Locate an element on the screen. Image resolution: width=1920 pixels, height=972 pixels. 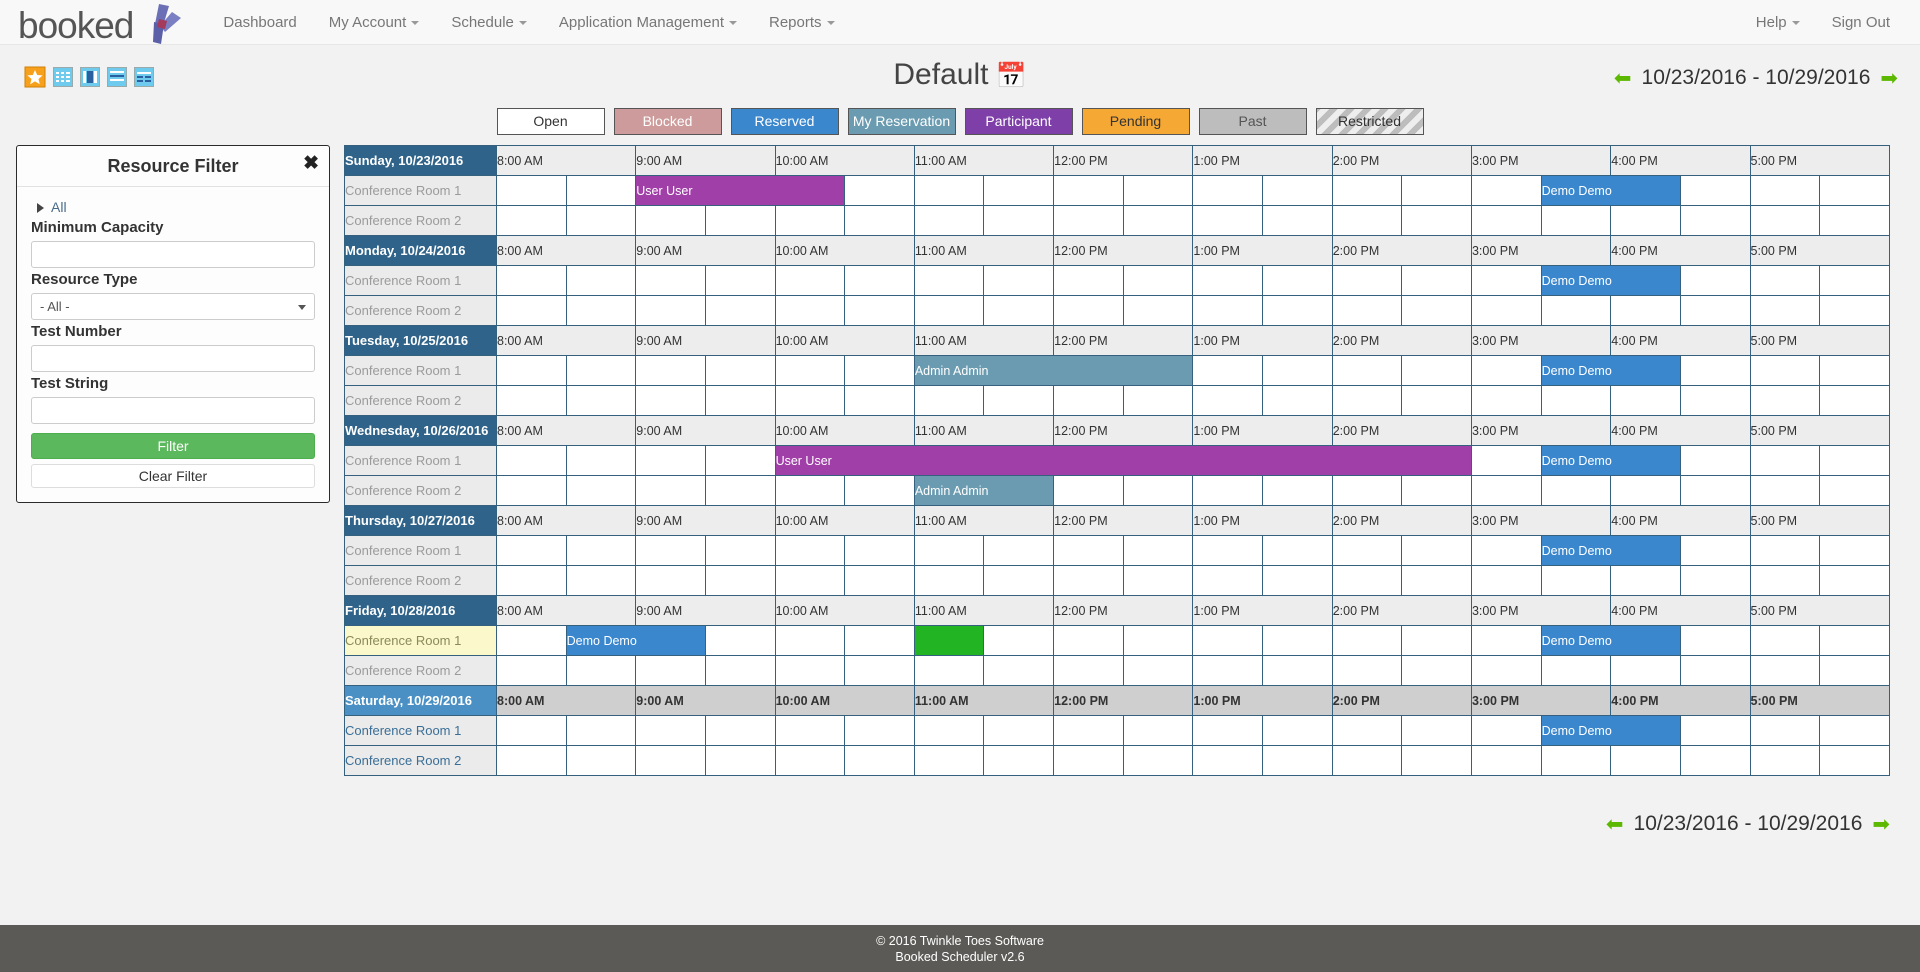
nav-item-application-management: Application Management is located at coordinates (648, 22).